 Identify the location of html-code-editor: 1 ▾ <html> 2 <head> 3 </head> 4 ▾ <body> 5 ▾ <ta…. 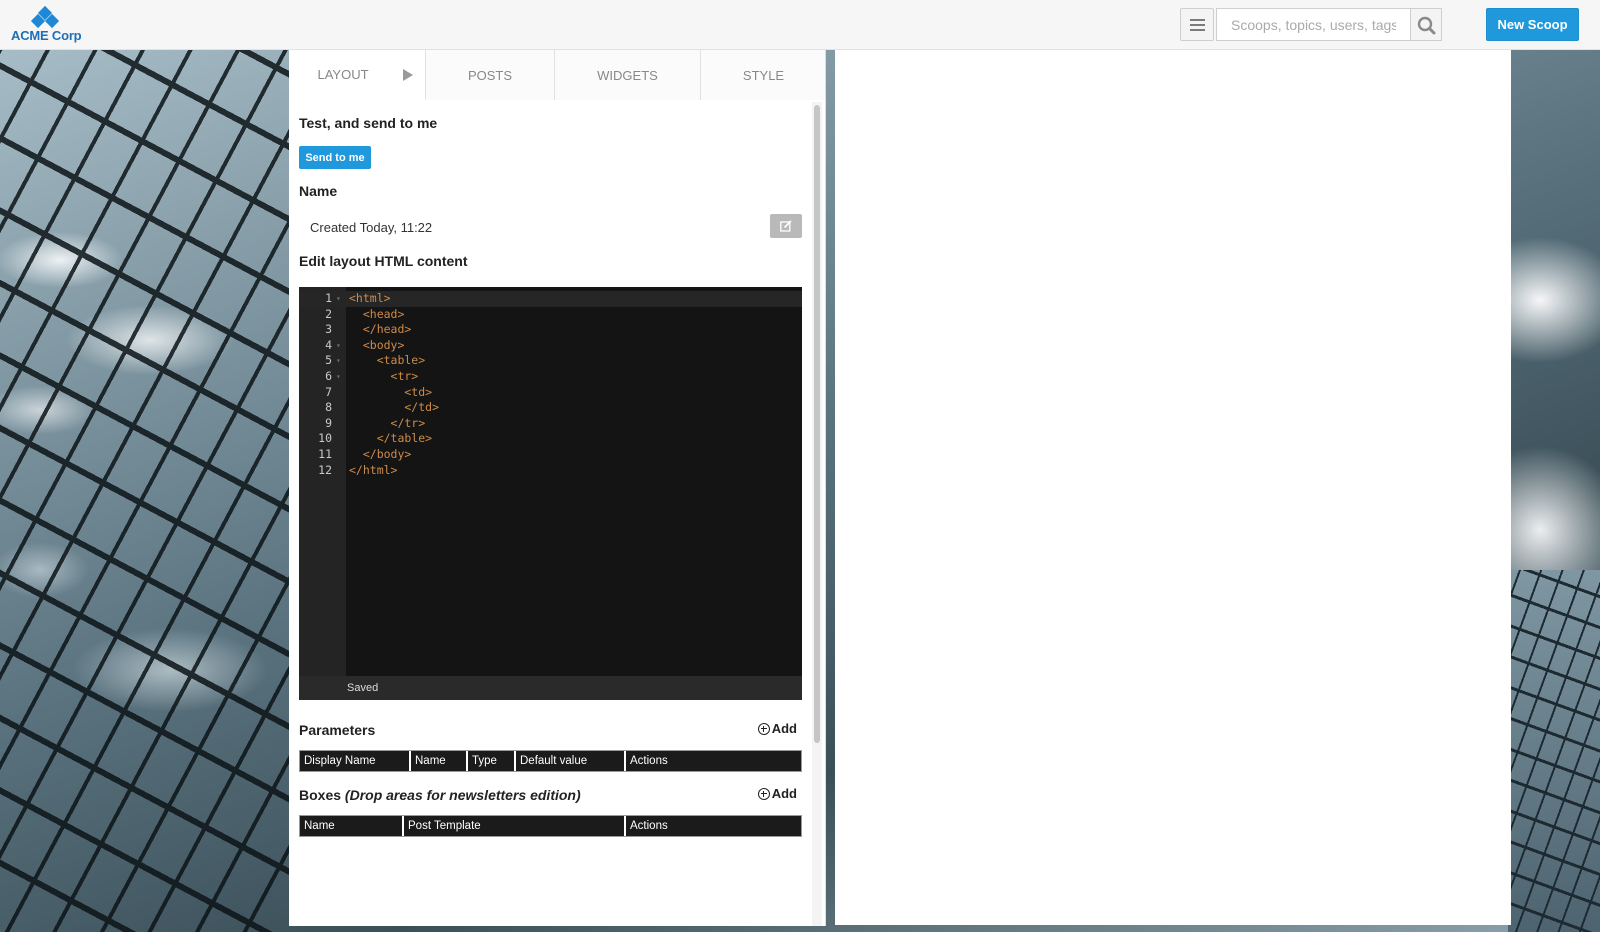
(550, 493).